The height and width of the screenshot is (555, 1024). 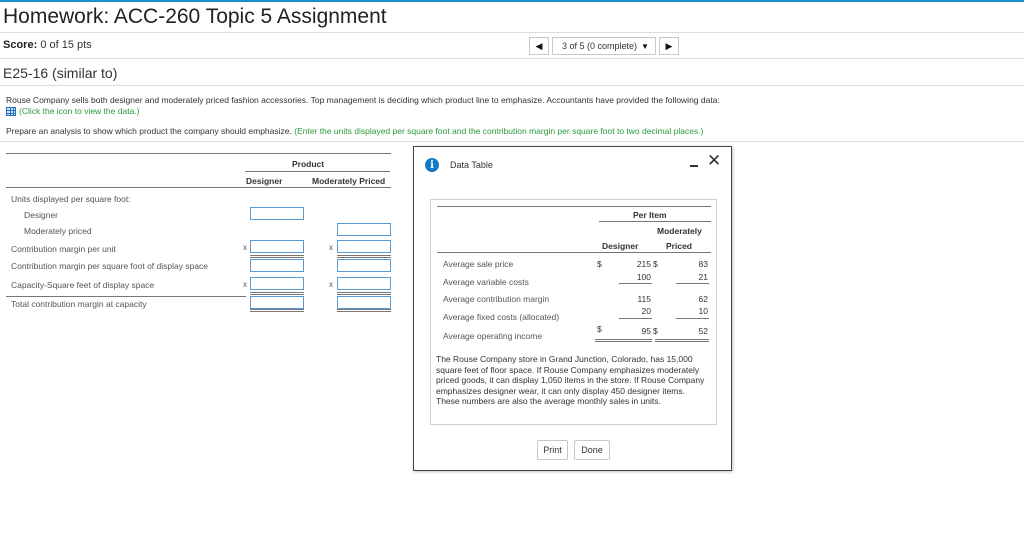 I want to click on view-data-link: (Click the icon to view the data.), so click(x=72, y=111).